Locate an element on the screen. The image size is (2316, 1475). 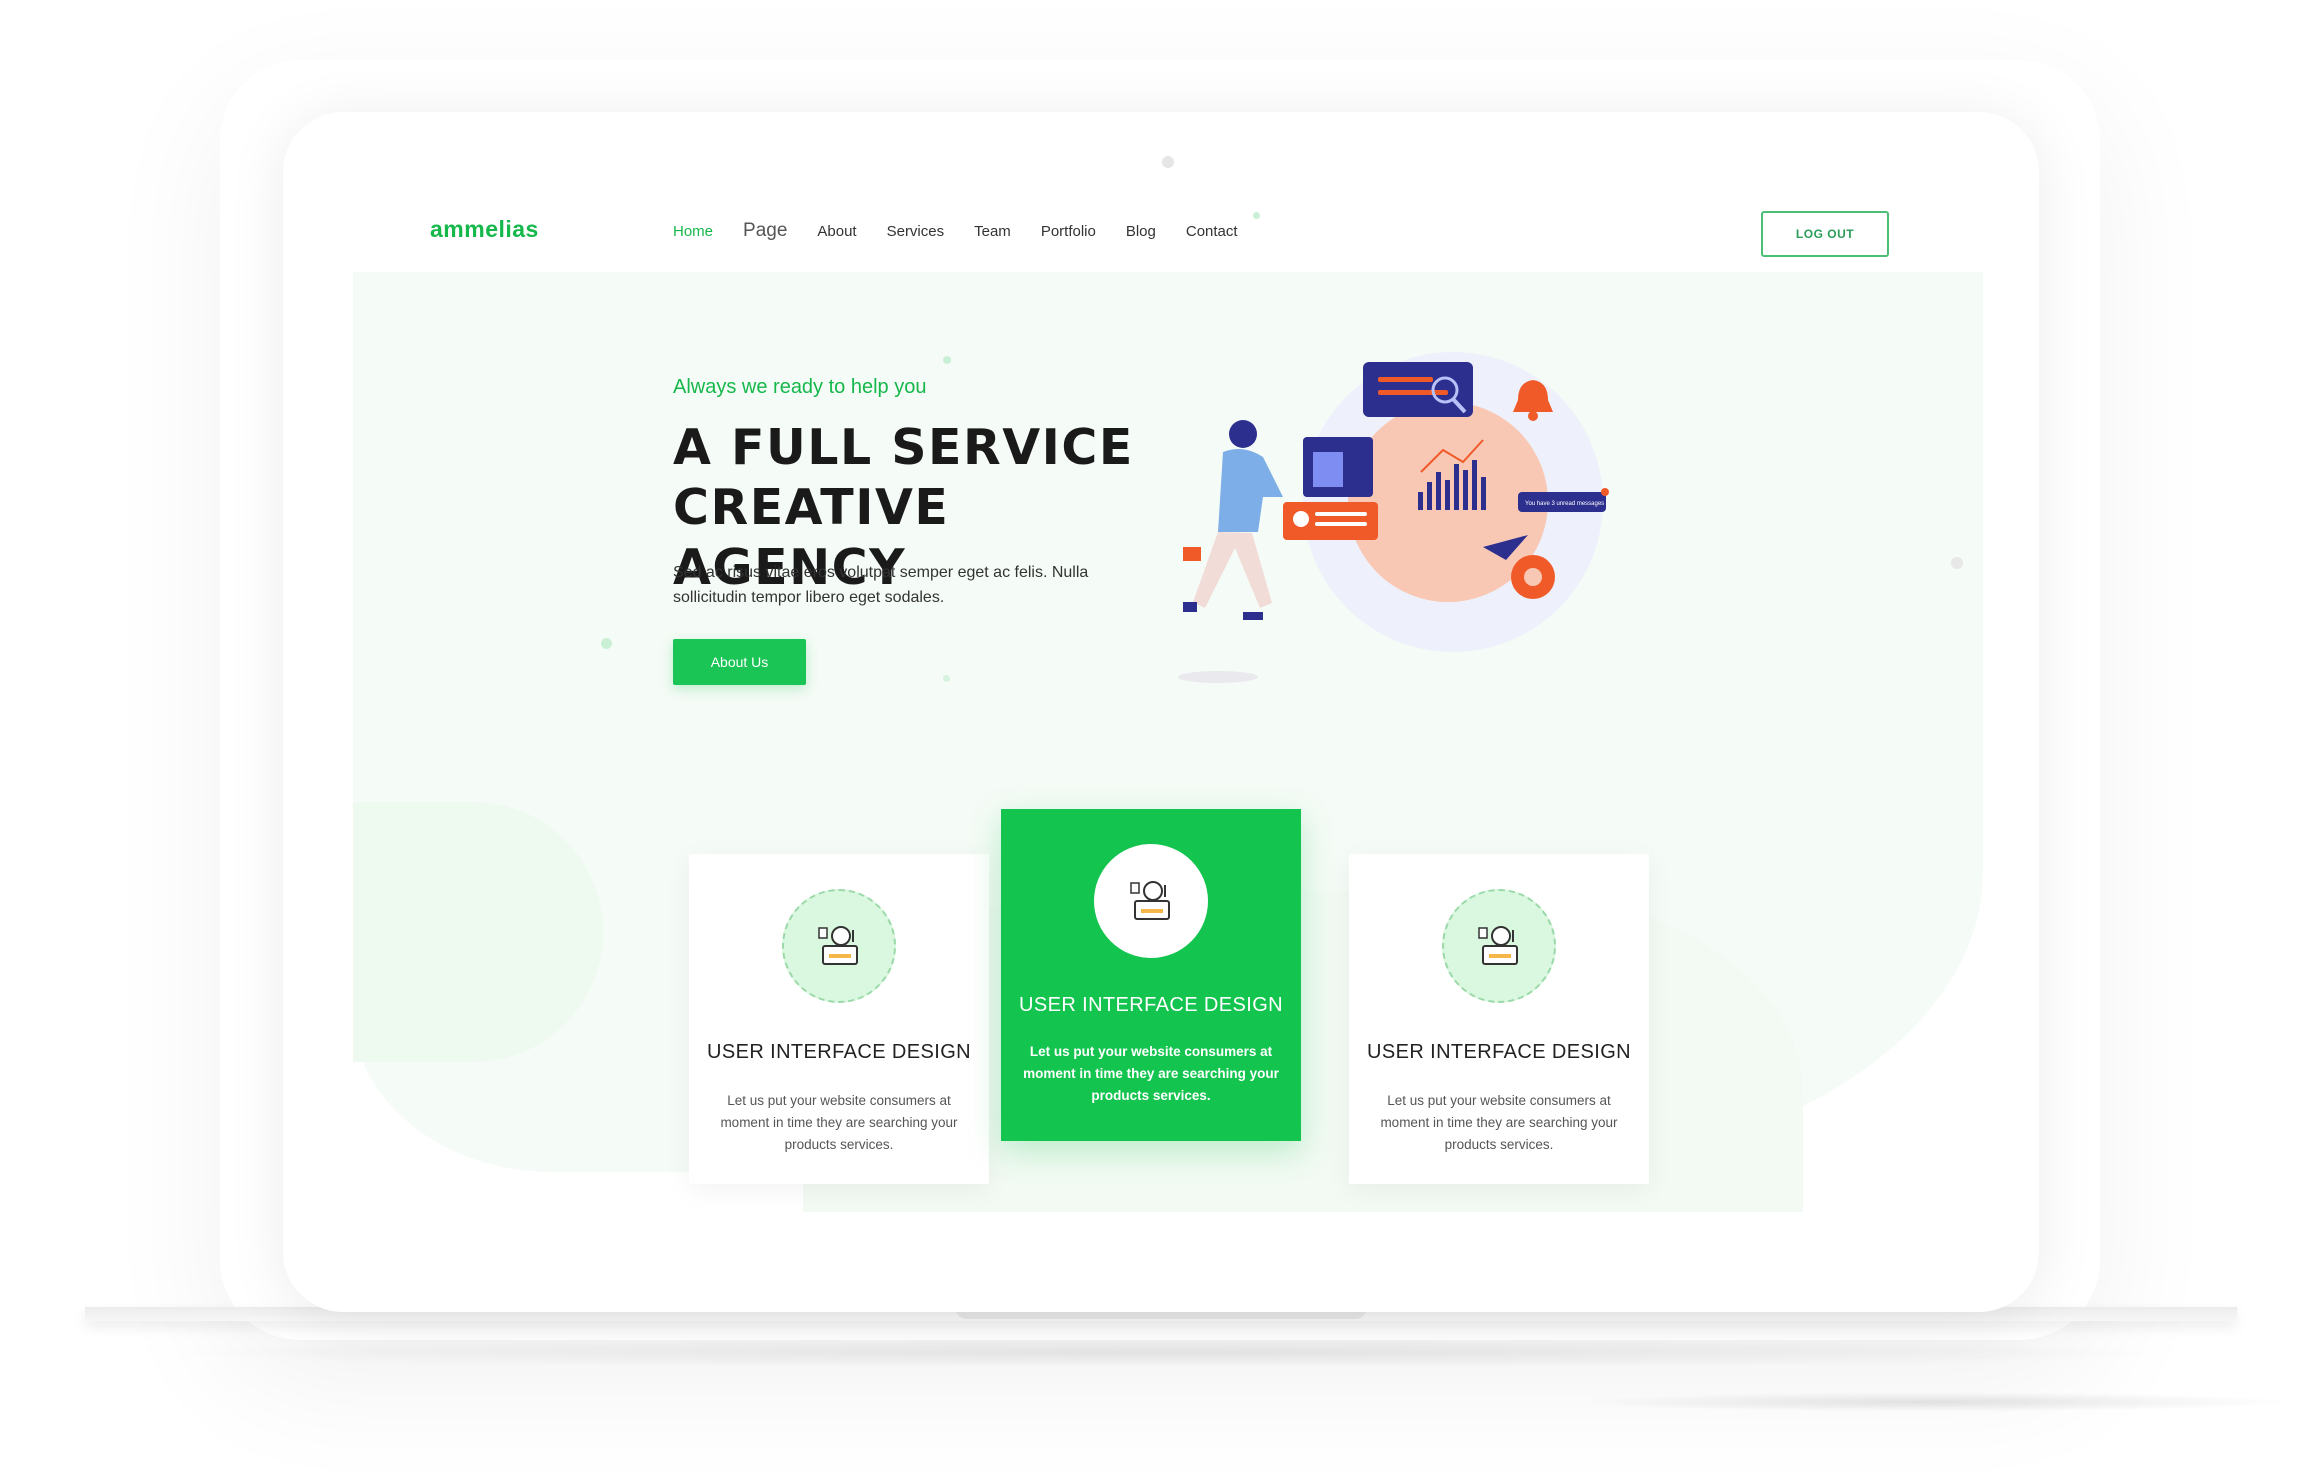
nav-item-portfolio: Portfolio is located at coordinates (1068, 231).